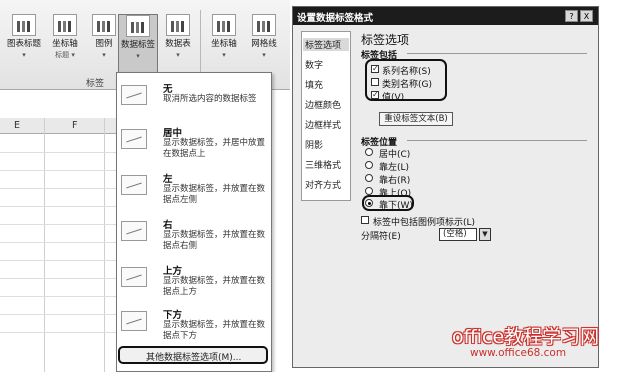 This screenshot has width=625, height=372. I want to click on axes-icon, so click(224, 25).